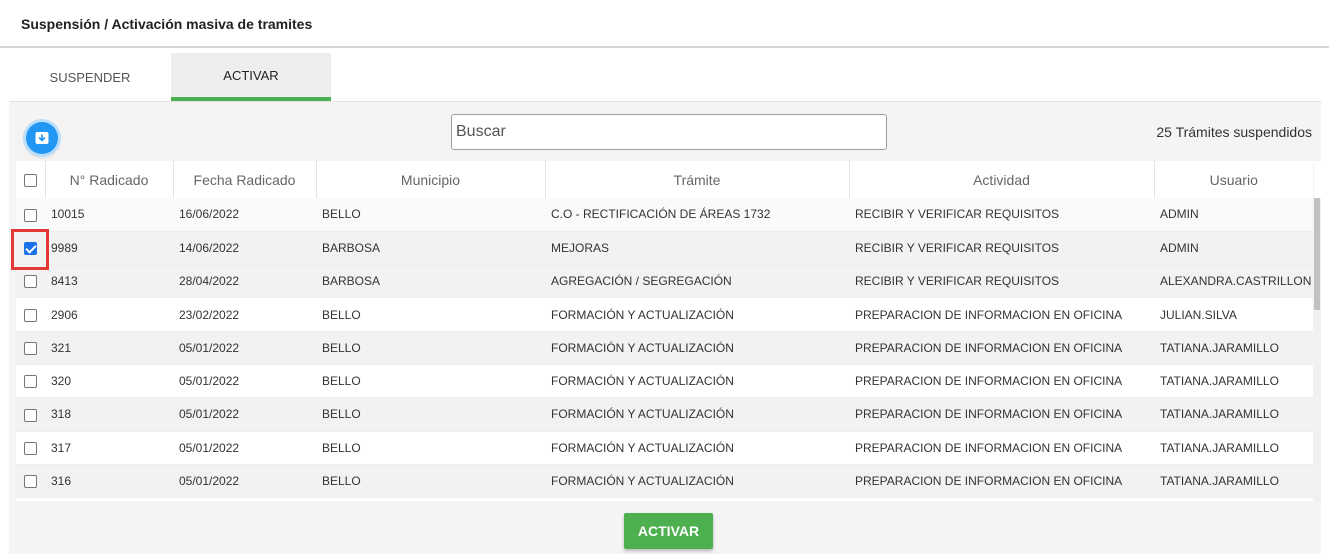 The height and width of the screenshot is (554, 1329). Describe the element at coordinates (697, 215) in the screenshot. I see `tramite-cell: C.O - RECTIFICACIÓN DE ÁREAS 1732` at that location.